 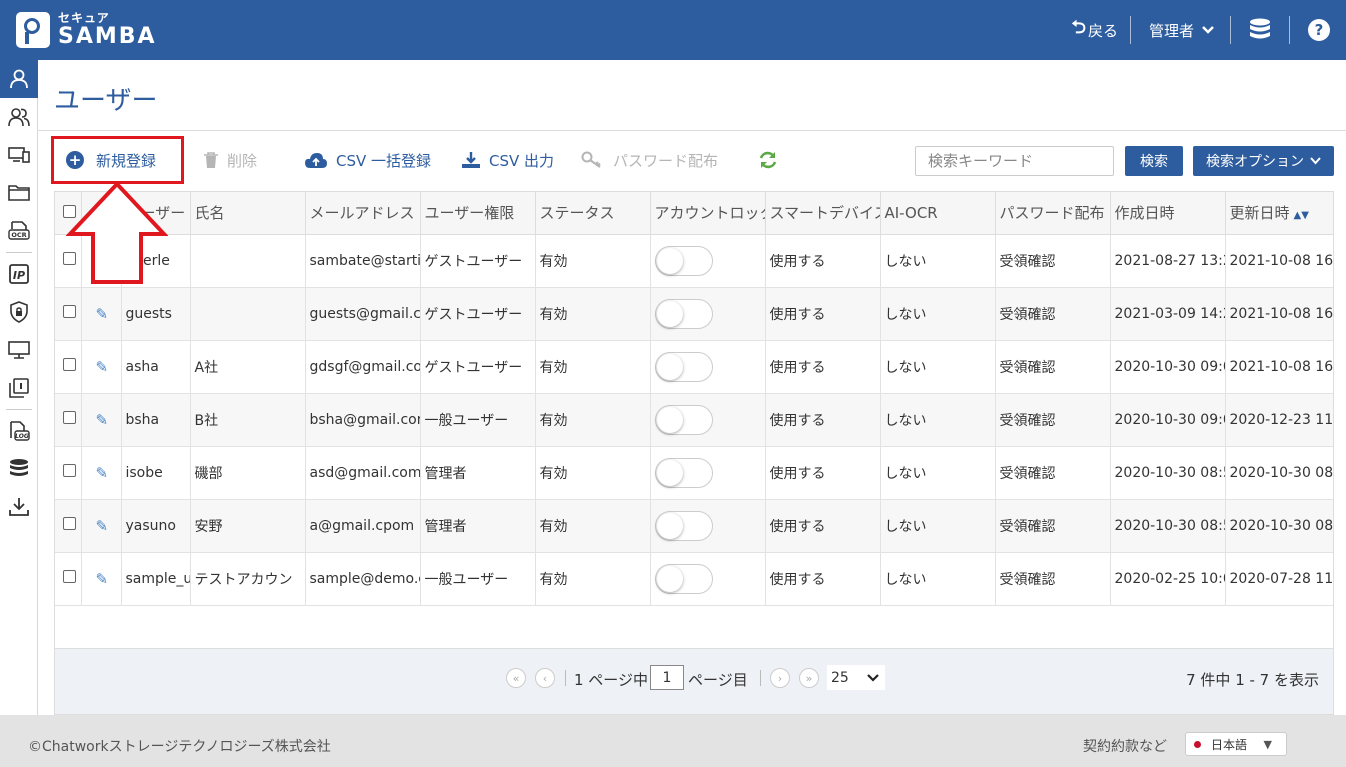 I want to click on password-label: パスワード配布, so click(x=666, y=160).